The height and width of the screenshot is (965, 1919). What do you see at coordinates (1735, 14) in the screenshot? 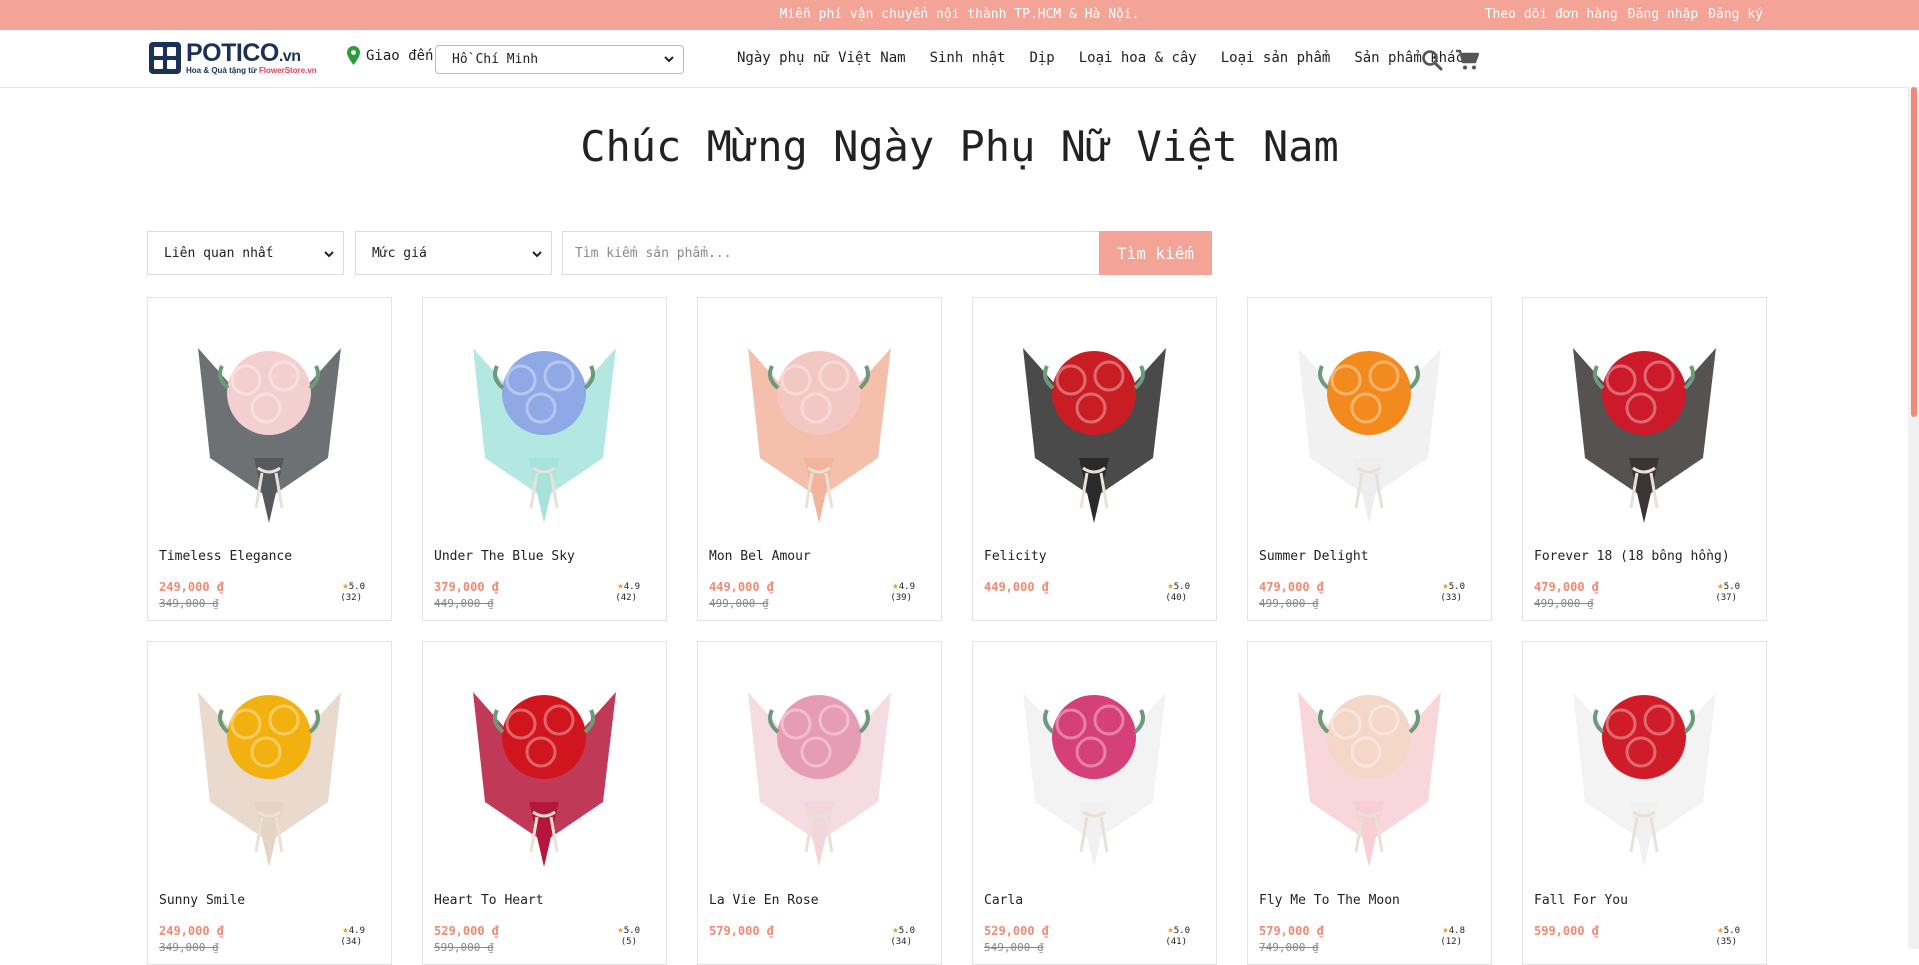
I see `register-link: Đăng ký` at bounding box center [1735, 14].